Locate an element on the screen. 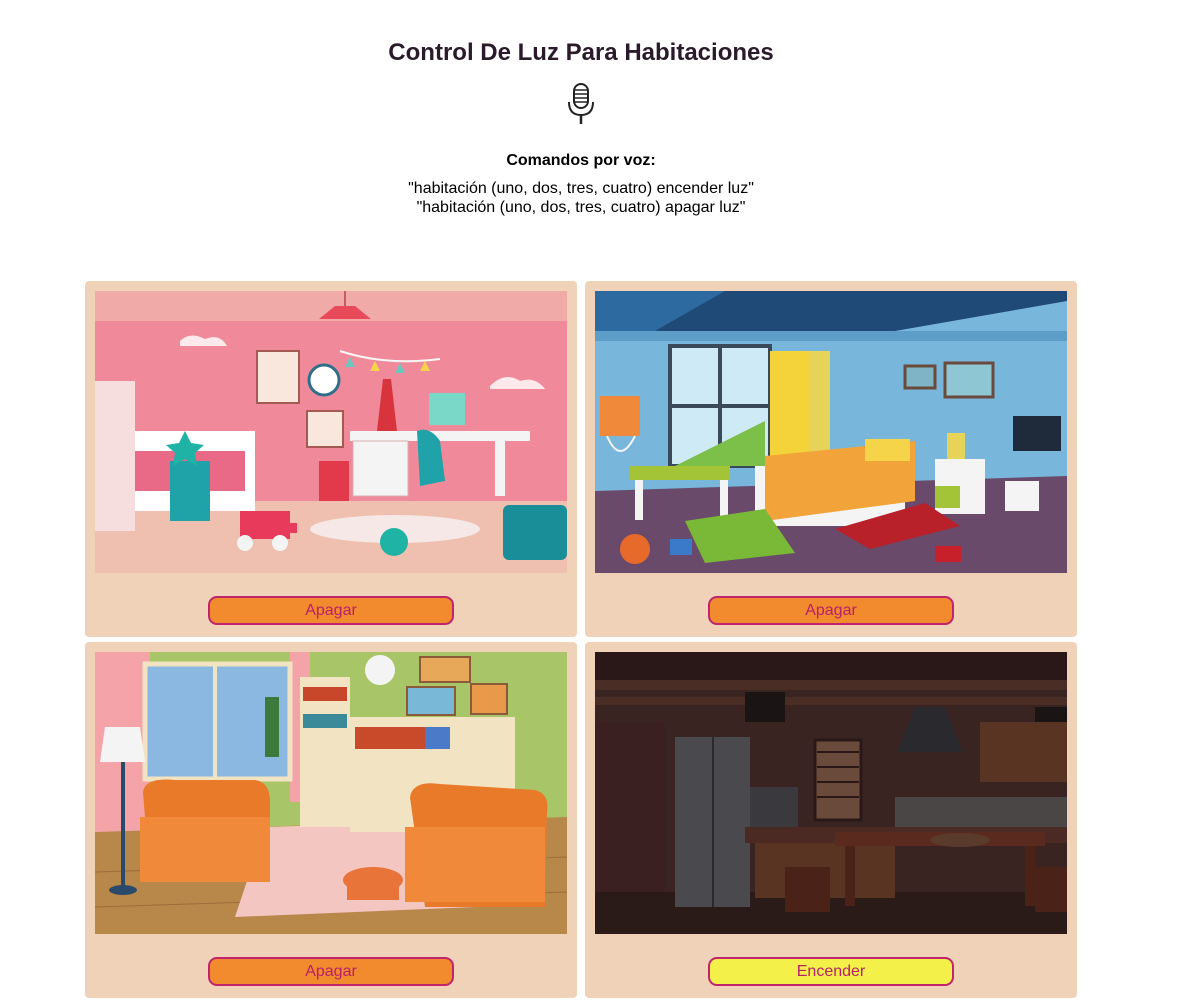  room-1-image is located at coordinates (331, 432).